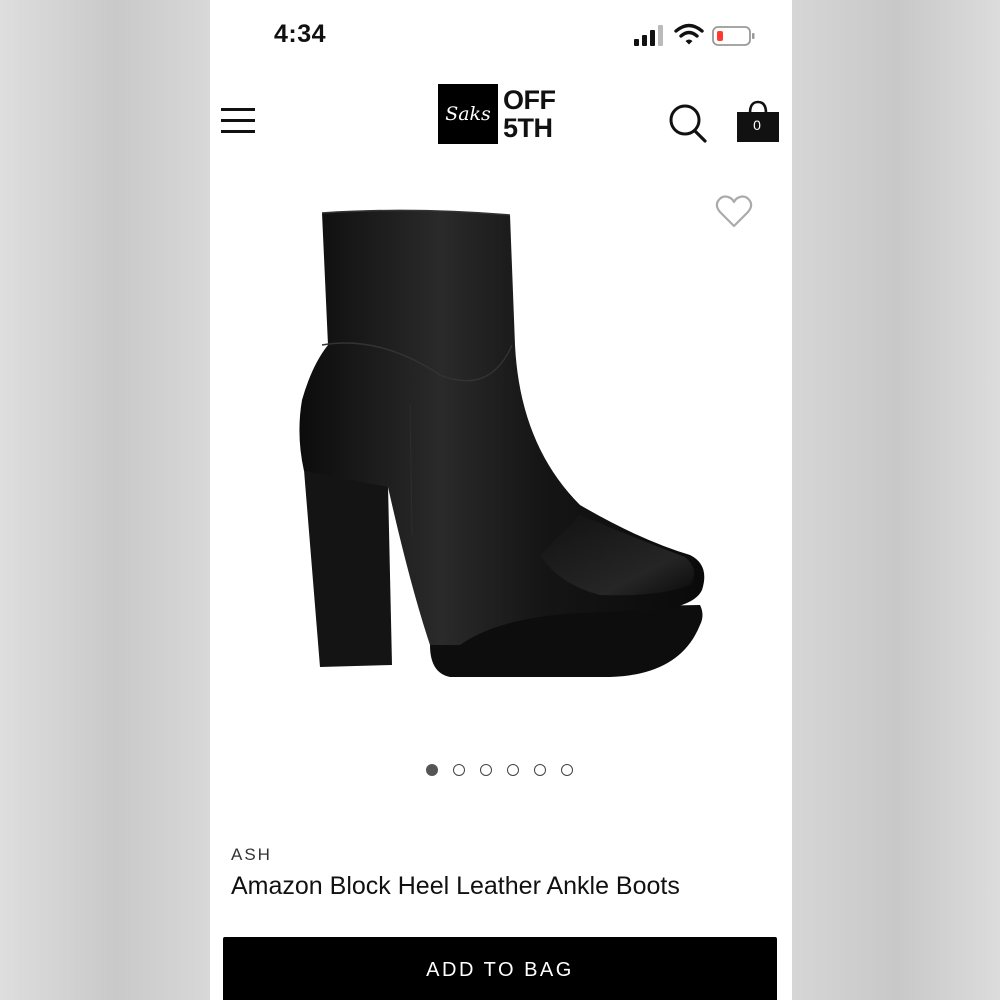 The image size is (1000, 1000). I want to click on saks-off-5th-logo: Saks OFF 5TH, so click(503, 115).